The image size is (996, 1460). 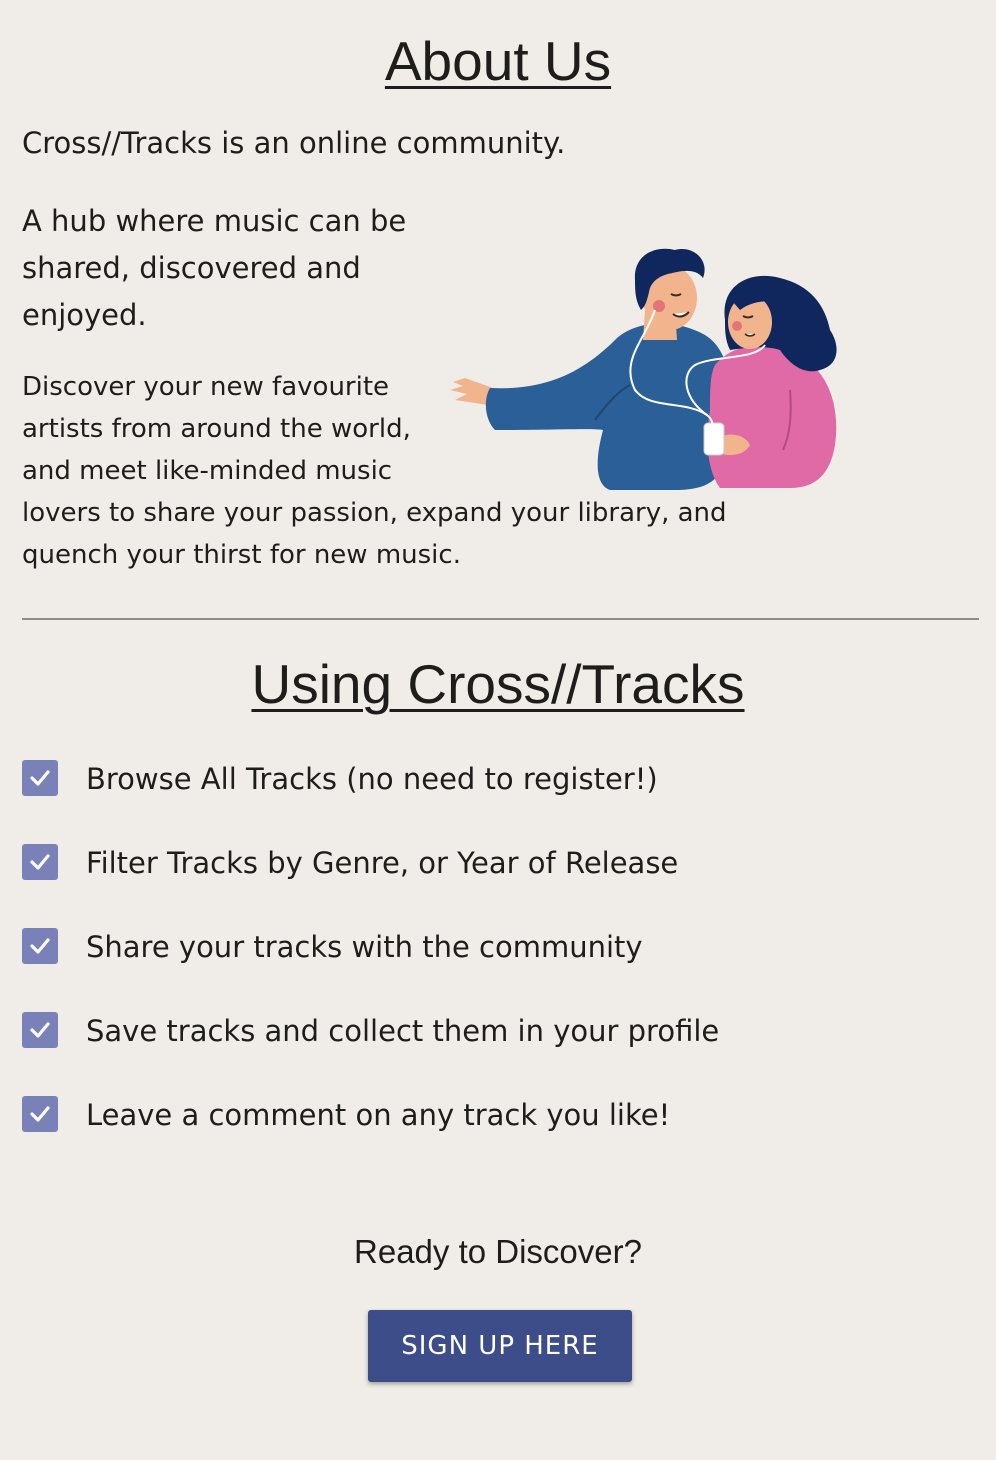 What do you see at coordinates (498, 61) in the screenshot?
I see `about-us-heading: About Us` at bounding box center [498, 61].